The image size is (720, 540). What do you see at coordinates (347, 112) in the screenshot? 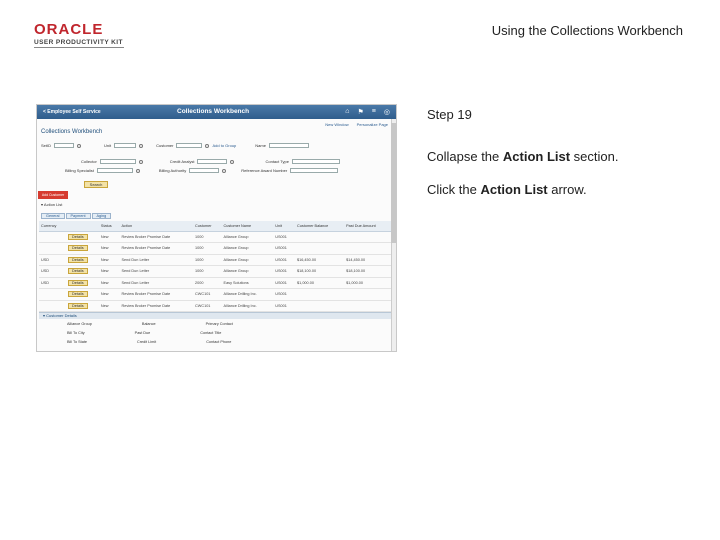
I see `home-icon: ⌂` at bounding box center [347, 112].